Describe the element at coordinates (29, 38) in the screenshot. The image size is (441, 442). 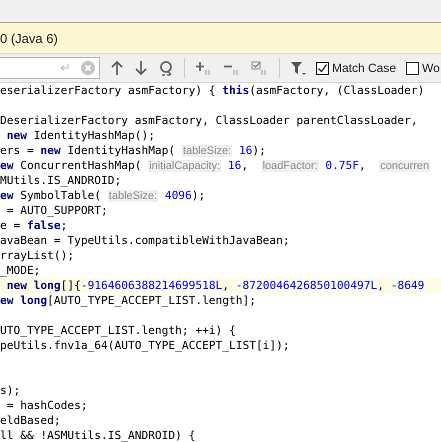
I see `banner-text: 0 (Java 6)` at that location.